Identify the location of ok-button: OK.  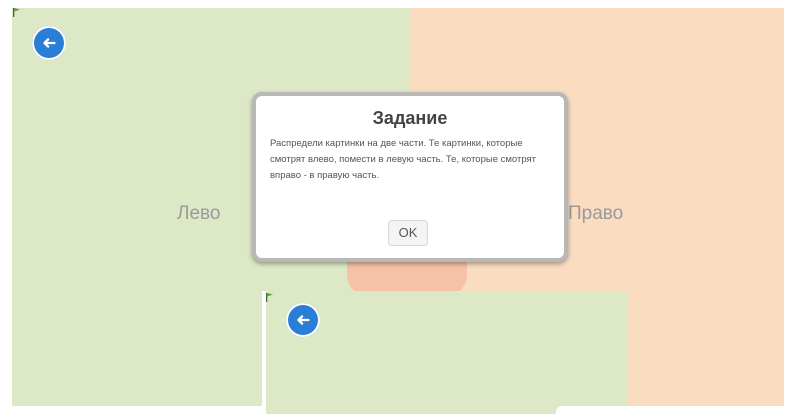
(408, 233).